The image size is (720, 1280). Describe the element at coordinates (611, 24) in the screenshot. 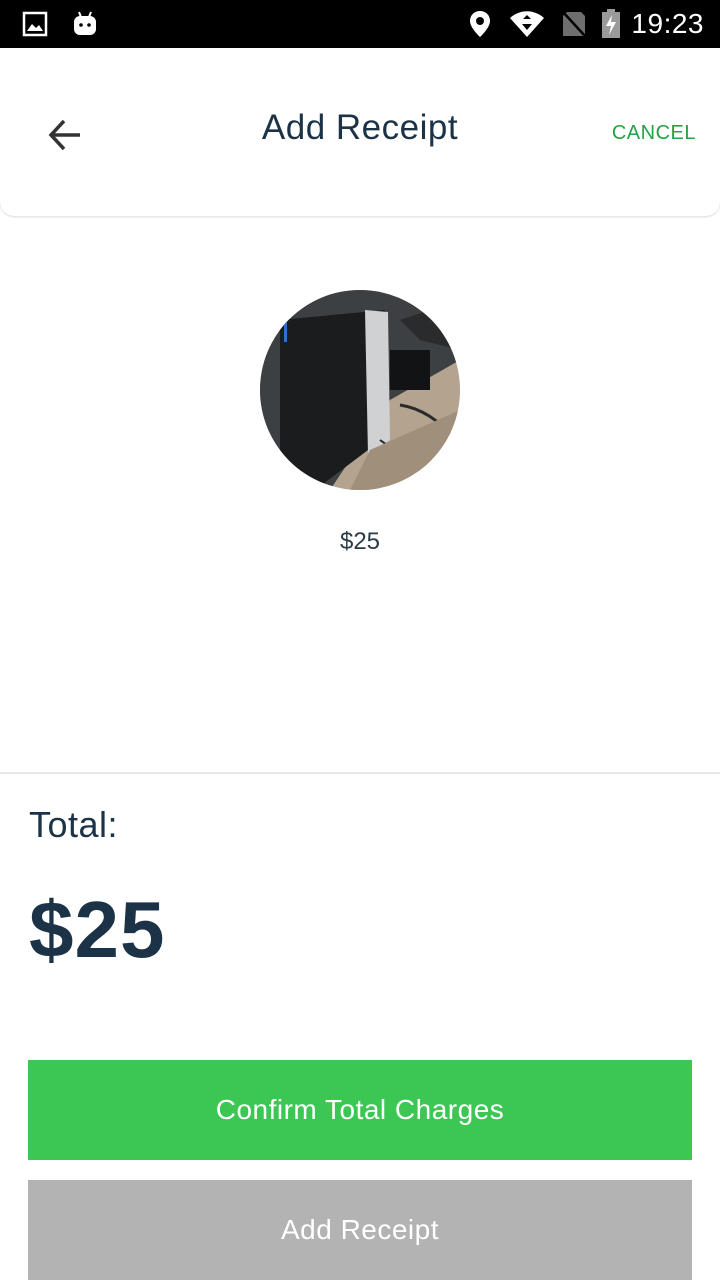

I see `battery-charging-icon` at that location.